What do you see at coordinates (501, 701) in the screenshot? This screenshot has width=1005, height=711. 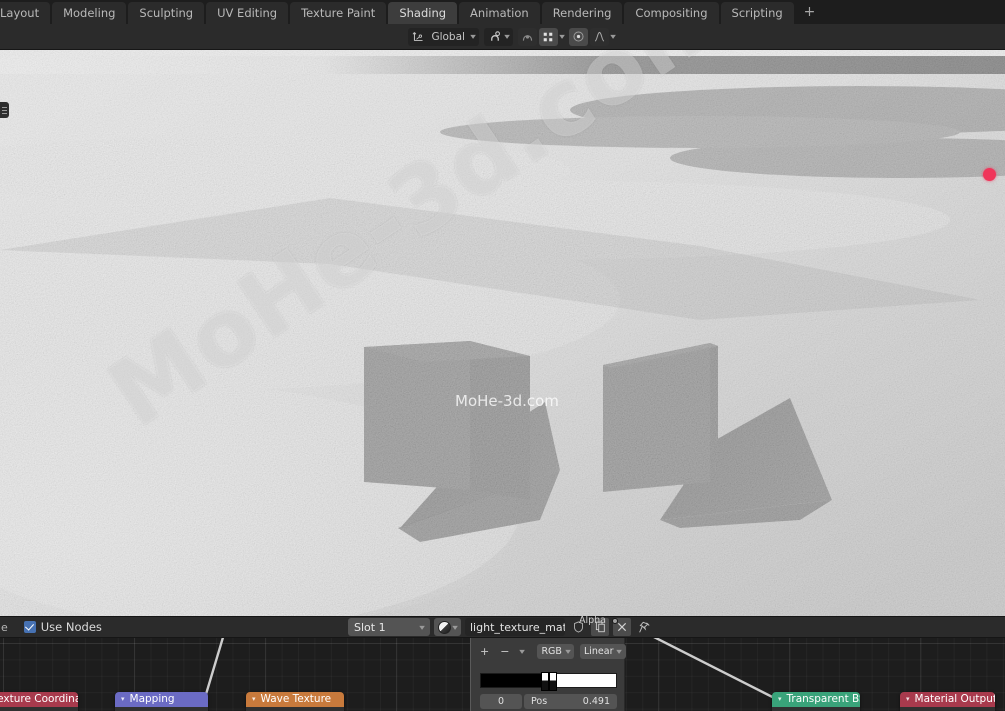 I see `active-stop-index-field: 0` at bounding box center [501, 701].